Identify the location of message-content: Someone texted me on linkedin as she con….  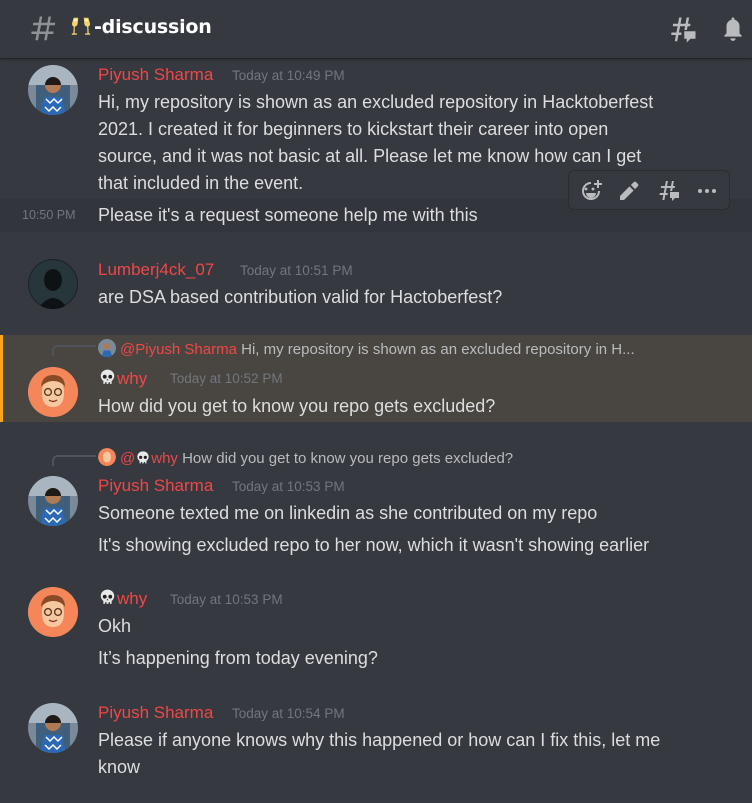
(408, 529).